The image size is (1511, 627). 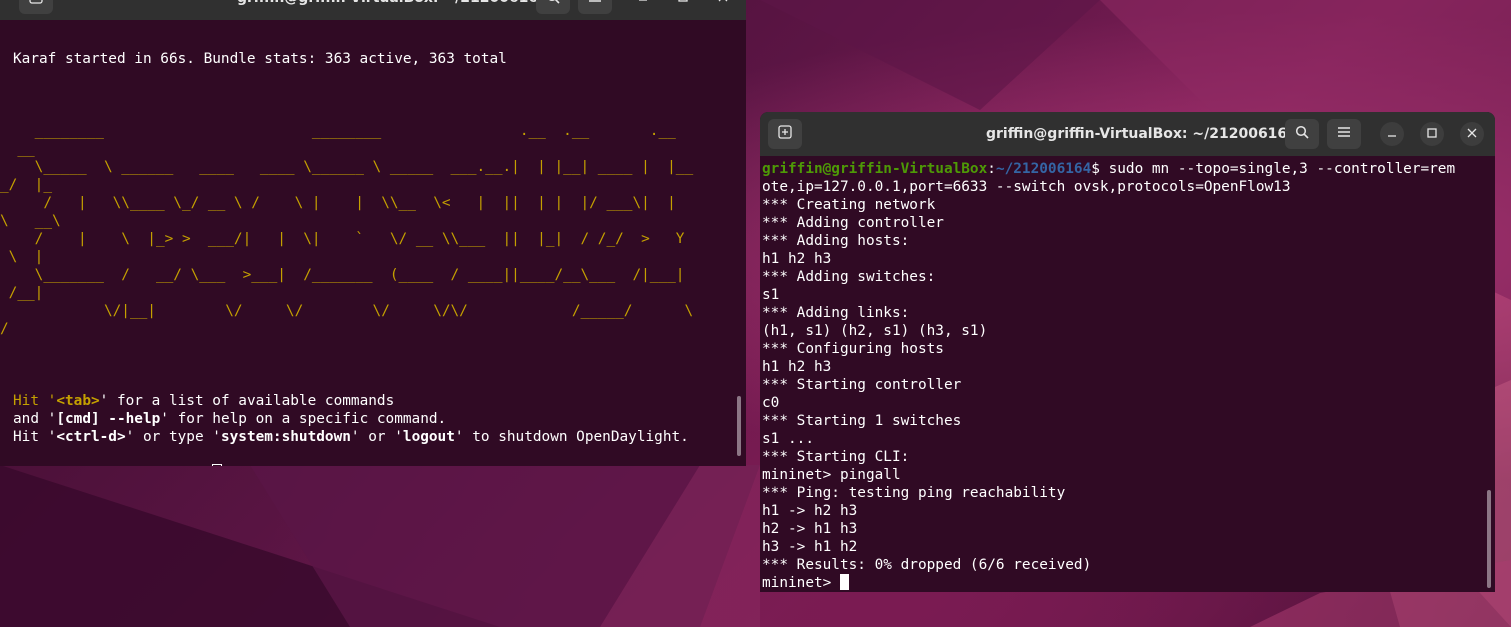 What do you see at coordinates (1141, 134) in the screenshot?
I see `right-terminal-title: griffin@griffin-VirtualBox: ~/212006164` at bounding box center [1141, 134].